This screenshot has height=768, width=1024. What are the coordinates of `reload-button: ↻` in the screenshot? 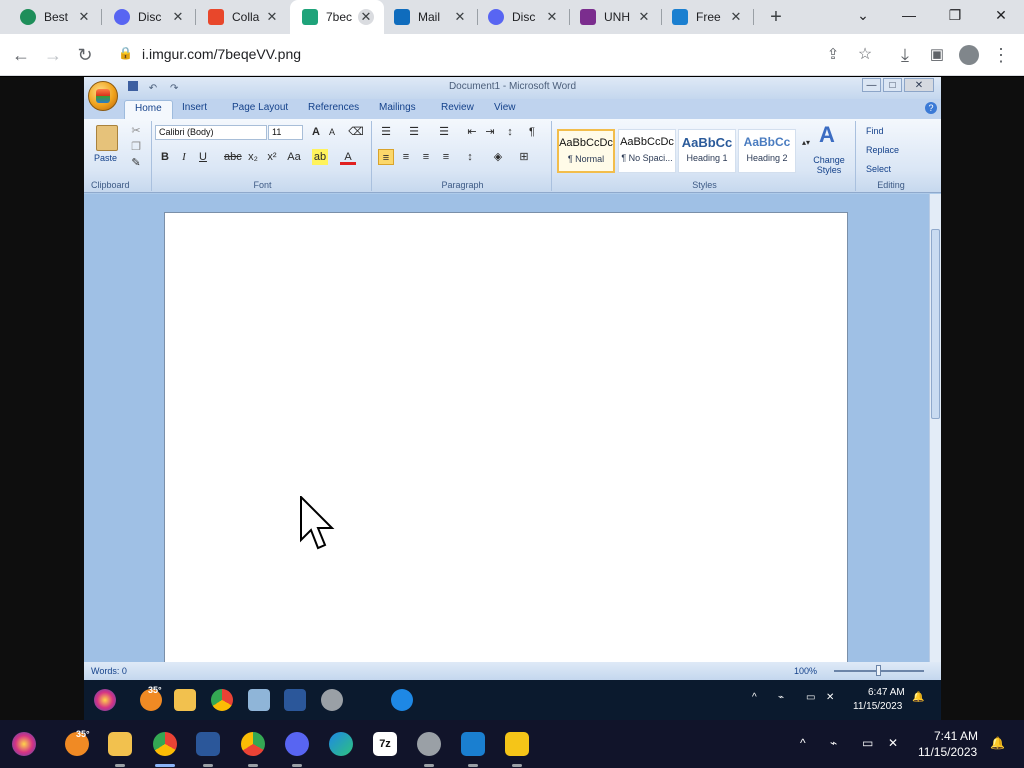 It's located at (85, 55).